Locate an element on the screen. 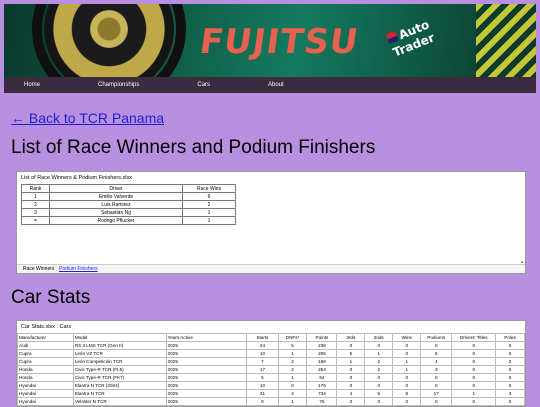 Image resolution: width=540 pixels, height=407 pixels. table-cell: Elantra N TCR is located at coordinates (119, 393).